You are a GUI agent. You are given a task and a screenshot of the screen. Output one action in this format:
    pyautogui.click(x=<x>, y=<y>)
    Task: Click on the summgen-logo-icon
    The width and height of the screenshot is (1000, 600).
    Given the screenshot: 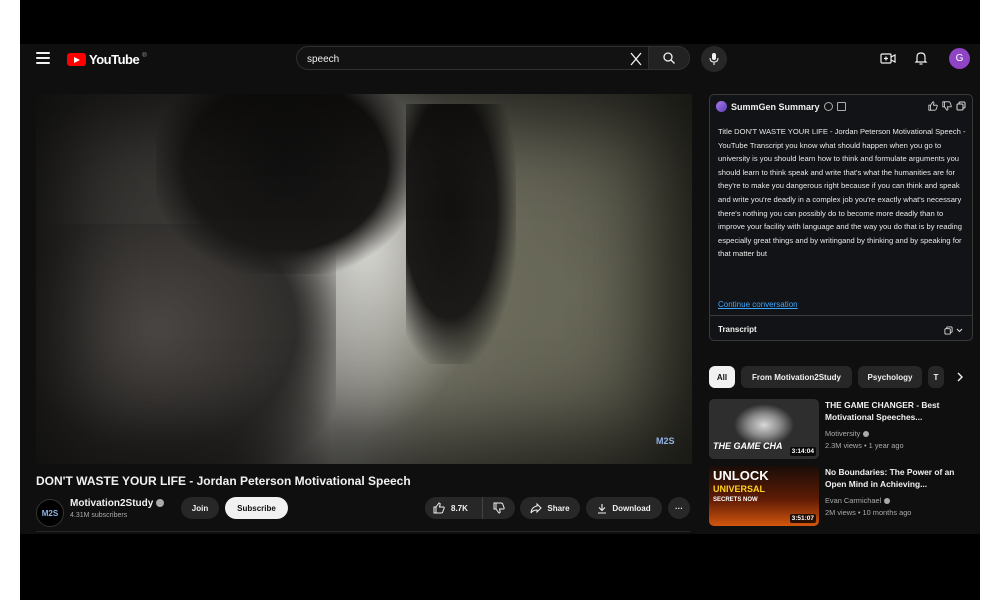 What is the action you would take?
    pyautogui.click(x=721, y=106)
    